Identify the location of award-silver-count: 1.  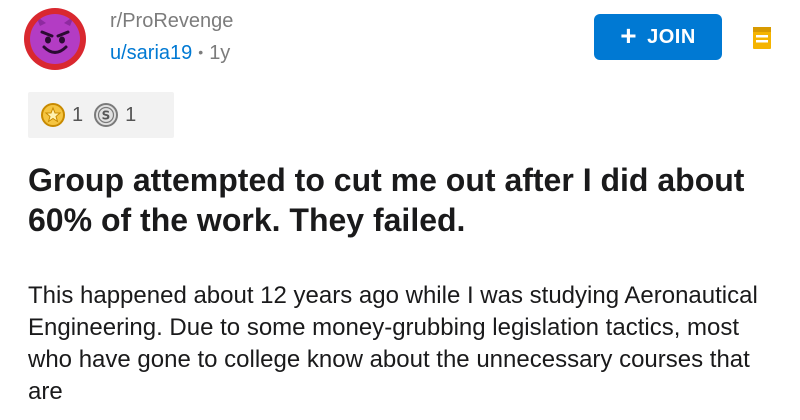
(131, 114).